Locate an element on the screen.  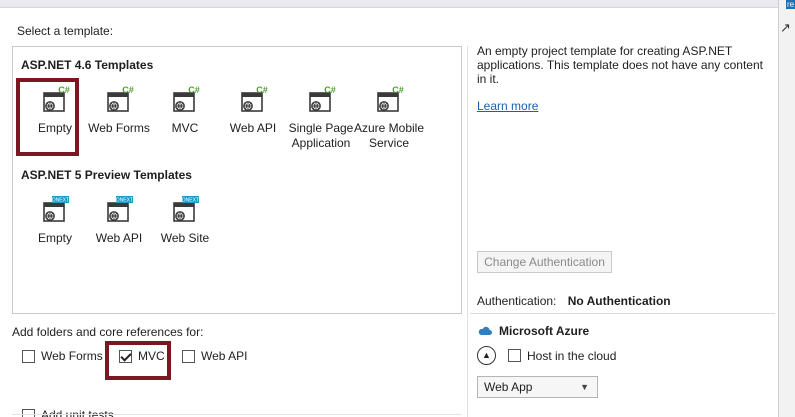
chevron-down-icon: ▼ is located at coordinates (584, 387).